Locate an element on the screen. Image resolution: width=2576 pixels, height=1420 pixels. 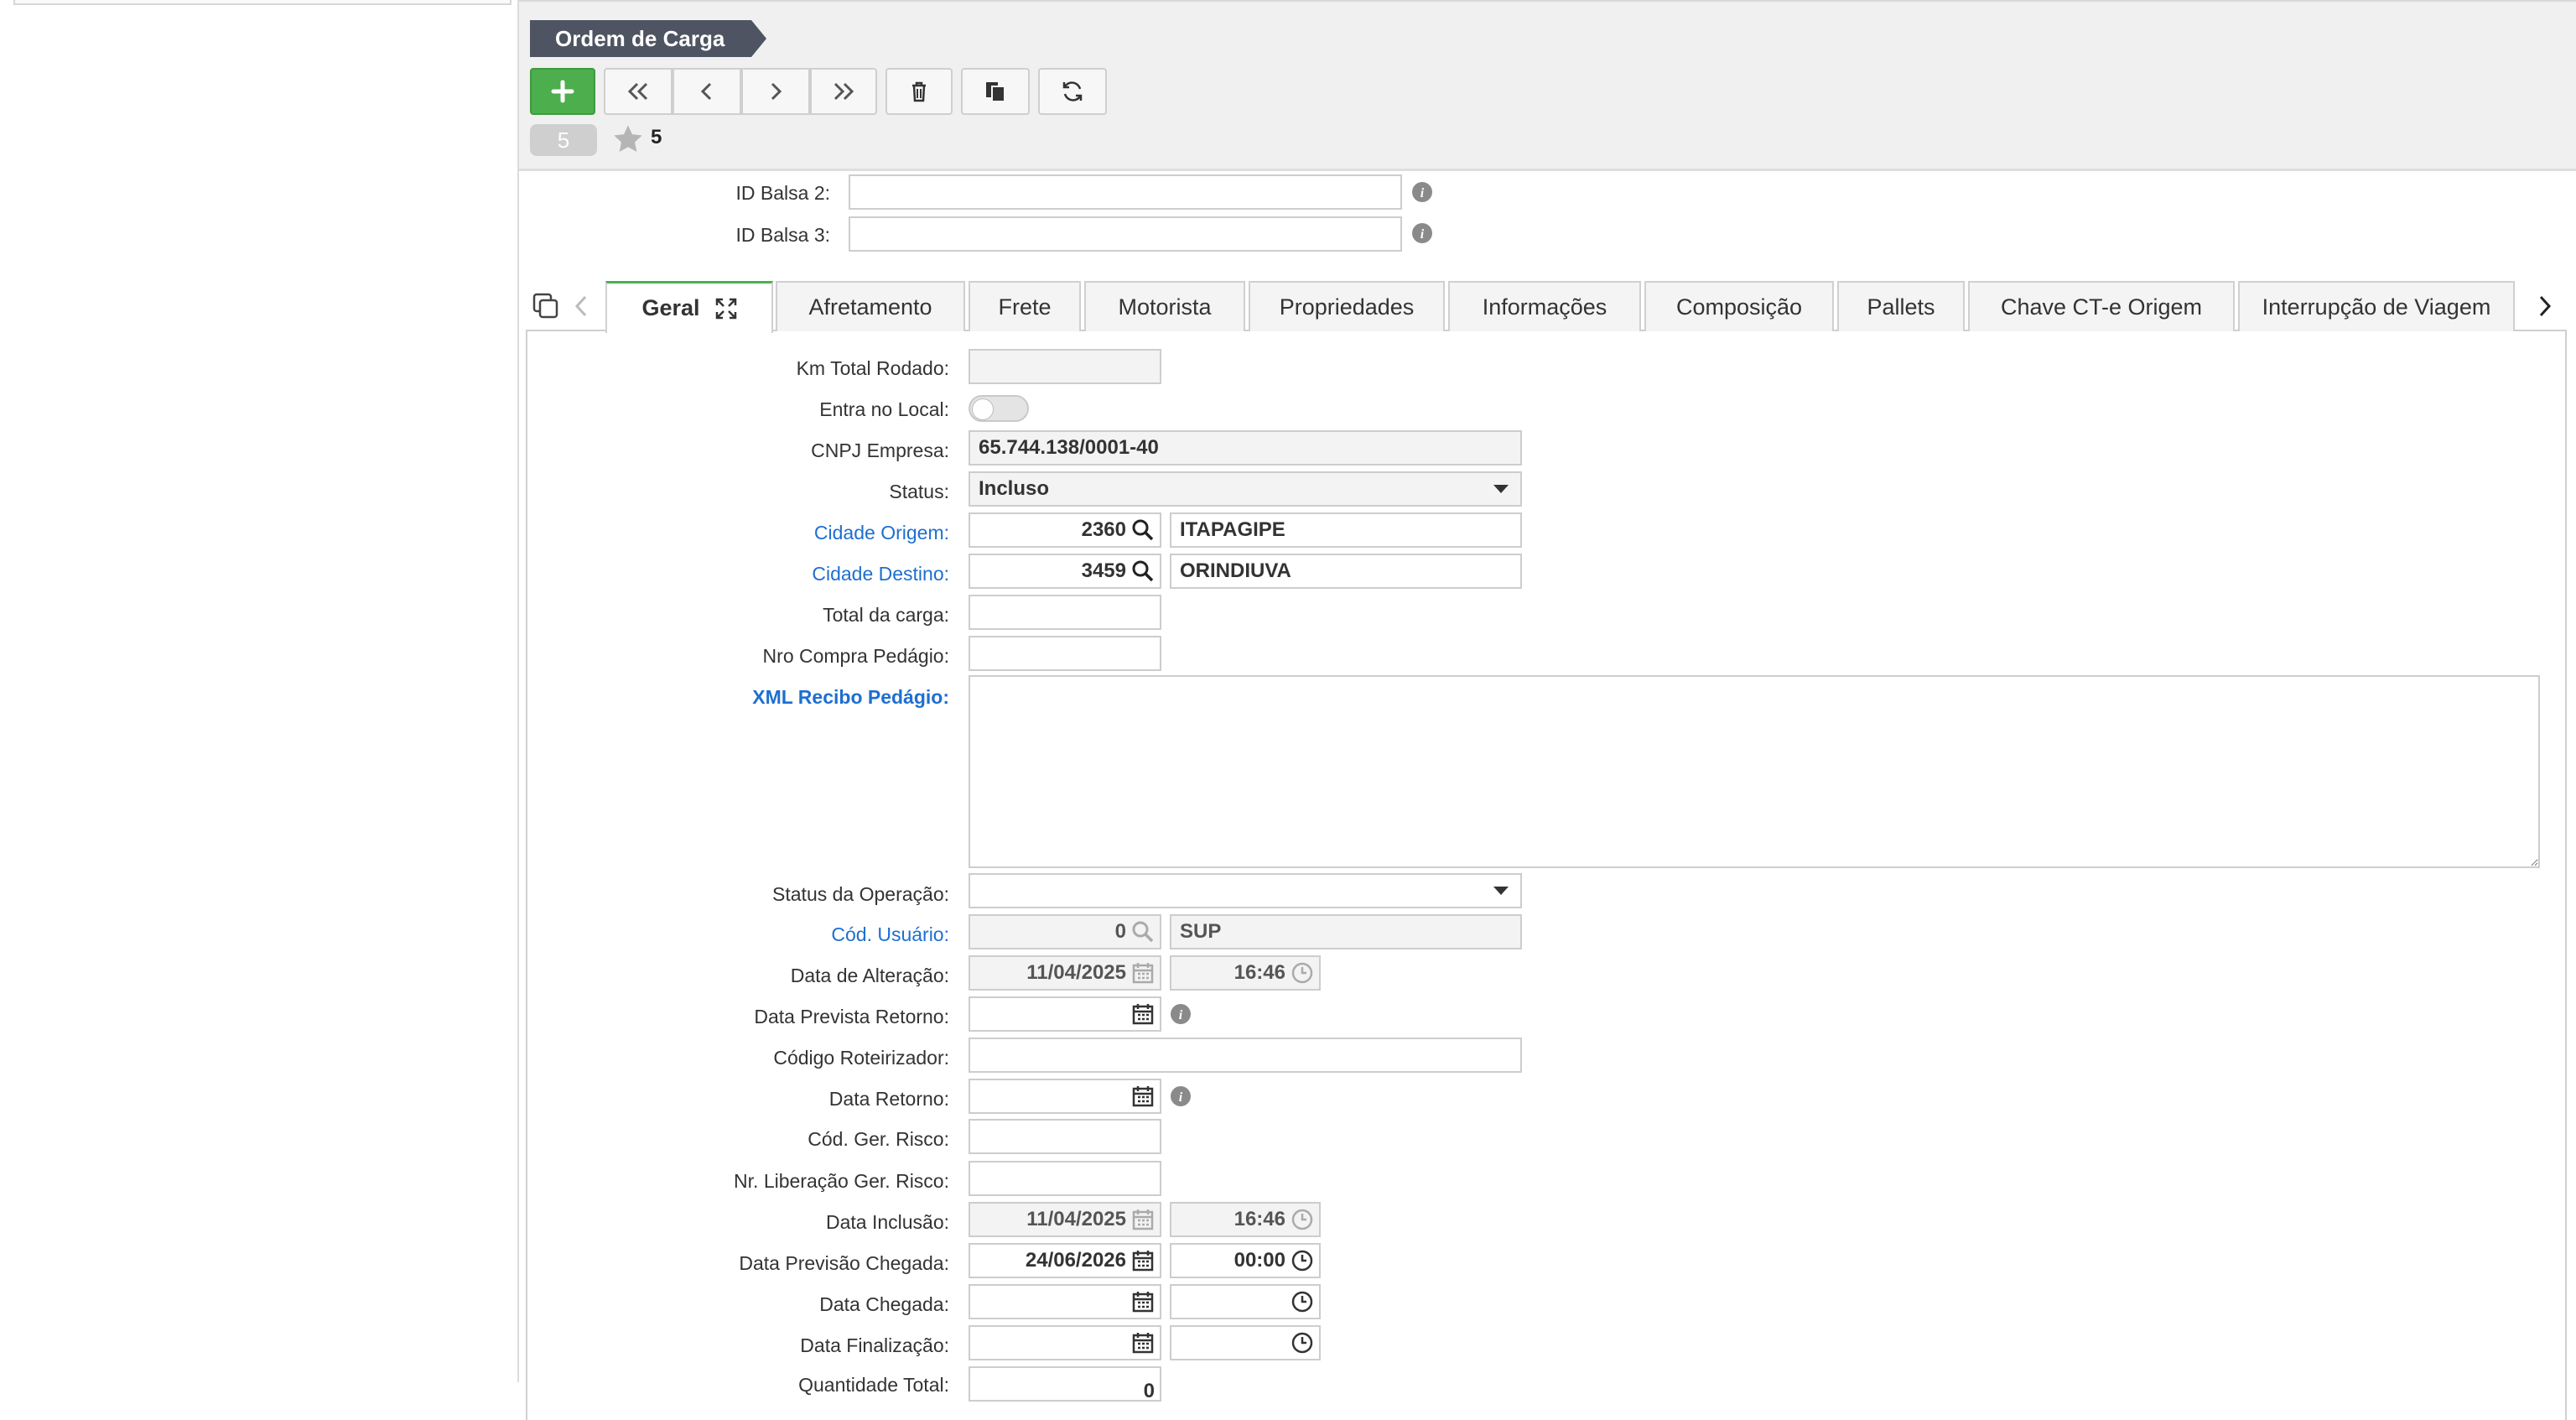
copy-tabs-icon is located at coordinates (546, 306).